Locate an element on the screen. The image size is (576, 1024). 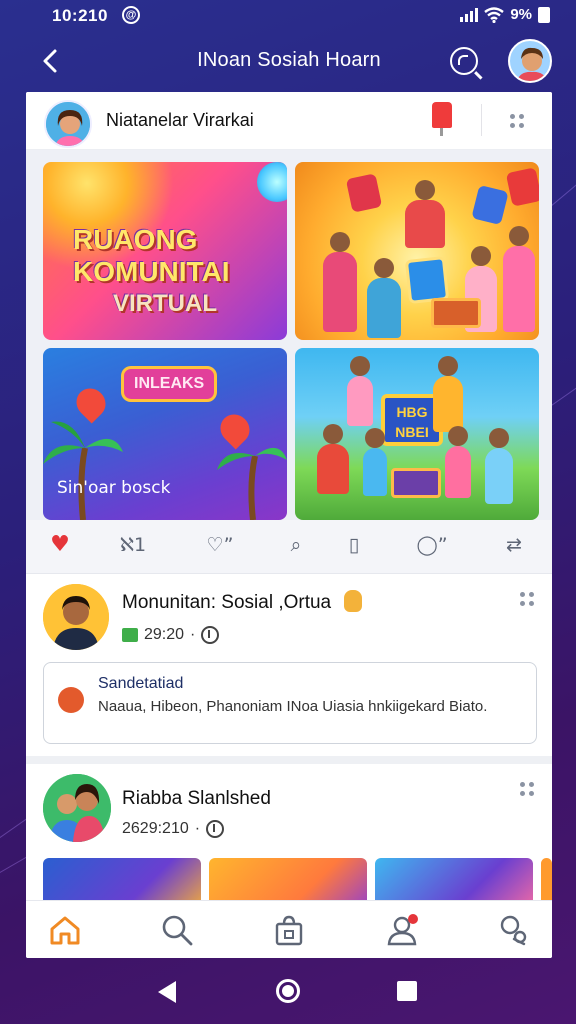
post-image-1: RUAONG KOMUNITAI VIRTUAL is located at coordinates (165, 251).